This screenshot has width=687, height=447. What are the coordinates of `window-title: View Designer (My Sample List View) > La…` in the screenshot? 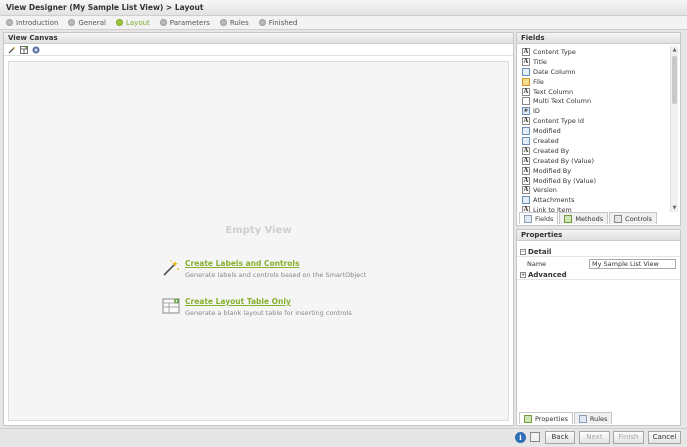 It's located at (343, 8).